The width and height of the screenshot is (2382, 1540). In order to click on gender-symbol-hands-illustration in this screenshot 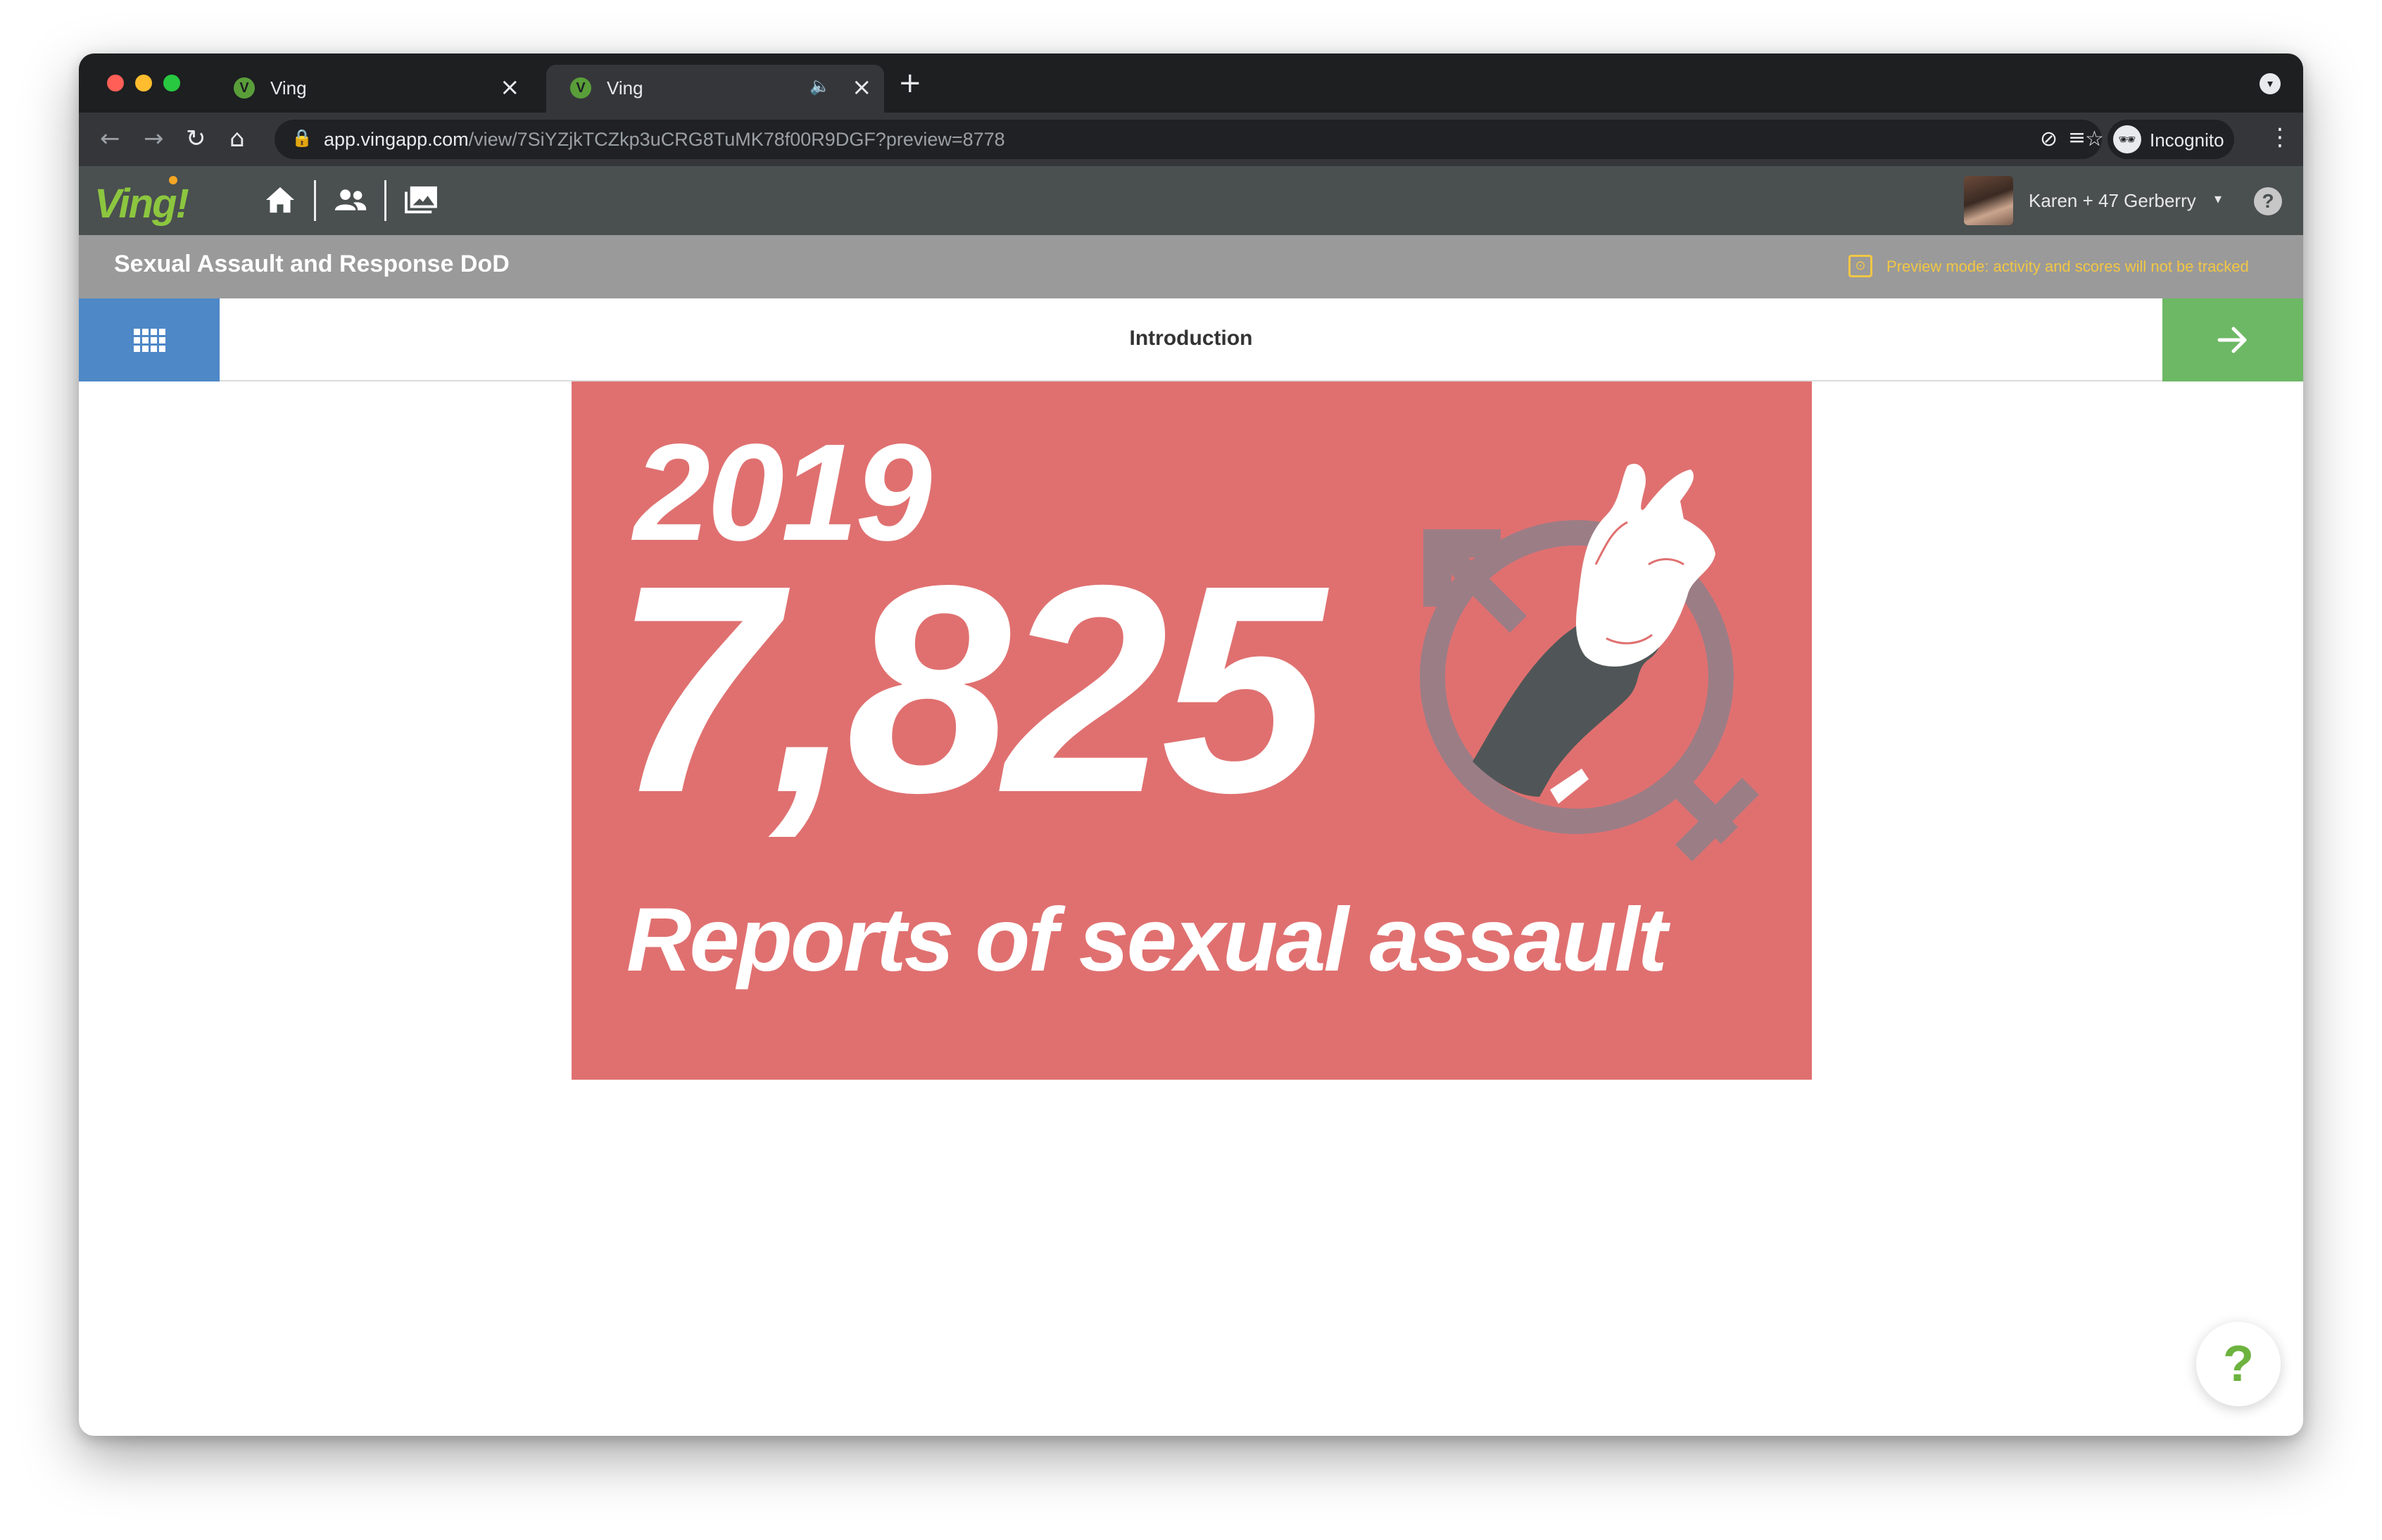, I will do `click(1590, 662)`.